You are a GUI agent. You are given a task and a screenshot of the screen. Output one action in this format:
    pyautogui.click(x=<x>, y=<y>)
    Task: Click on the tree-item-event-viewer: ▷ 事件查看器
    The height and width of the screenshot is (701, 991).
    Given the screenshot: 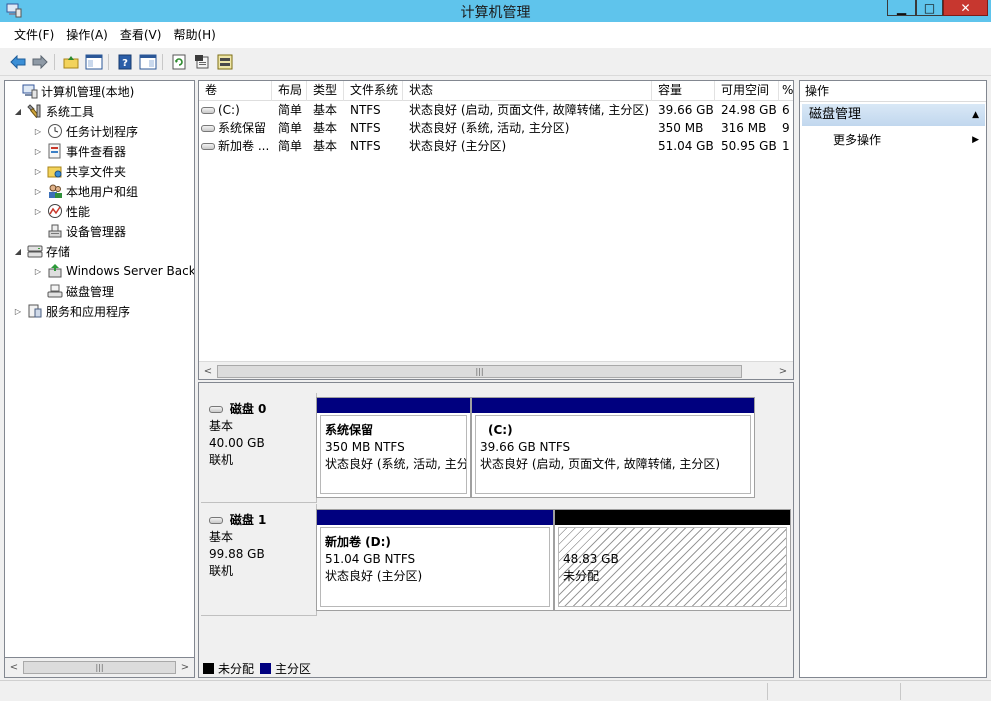 What is the action you would take?
    pyautogui.click(x=79, y=151)
    